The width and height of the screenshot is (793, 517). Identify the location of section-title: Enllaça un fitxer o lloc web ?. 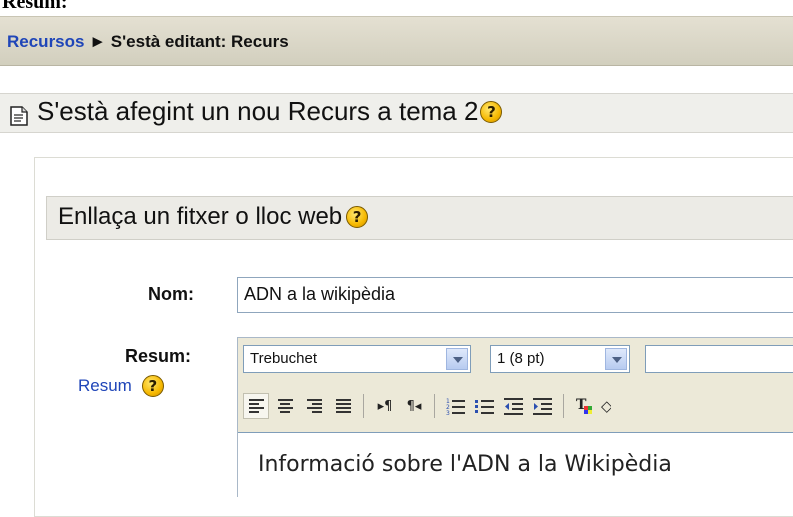
(213, 217).